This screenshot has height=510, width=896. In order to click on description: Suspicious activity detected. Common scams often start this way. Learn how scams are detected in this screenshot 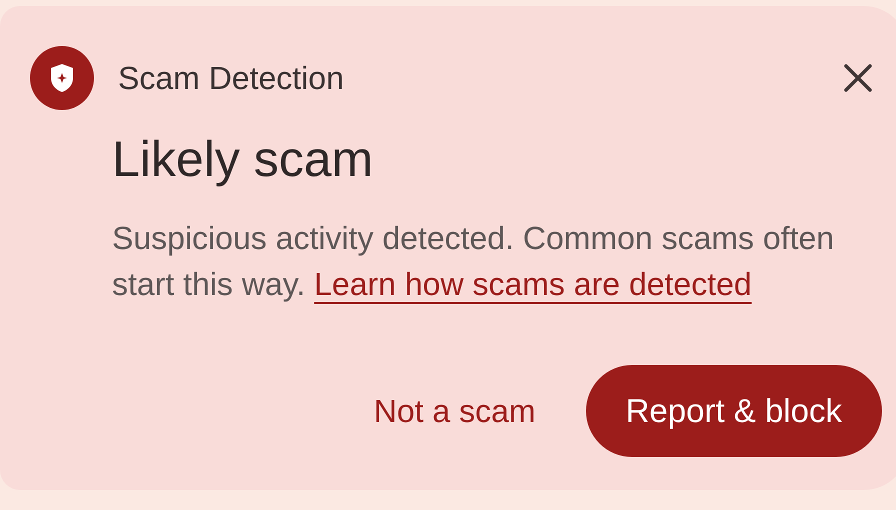, I will do `click(474, 261)`.